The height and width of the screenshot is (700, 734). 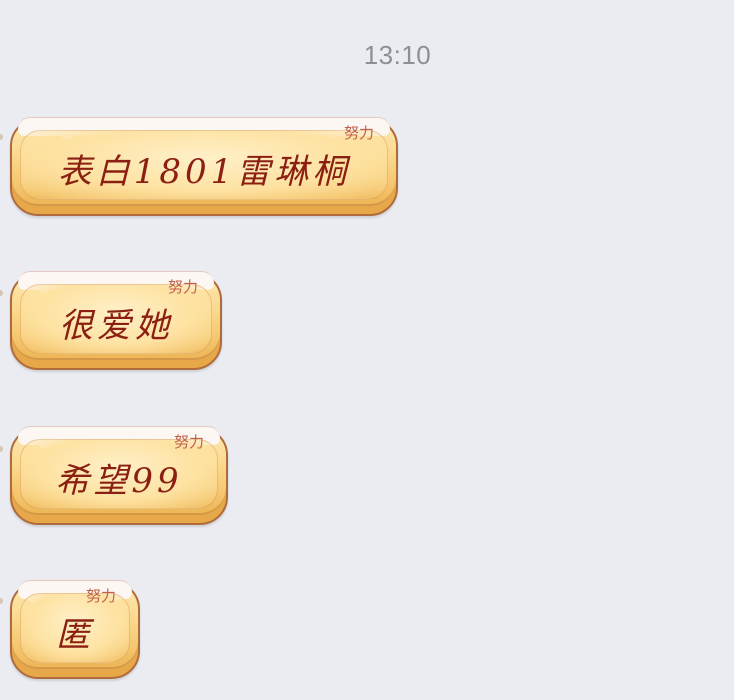 I want to click on message-bubble: 努力 表白1801雷琳桐, so click(x=204, y=166).